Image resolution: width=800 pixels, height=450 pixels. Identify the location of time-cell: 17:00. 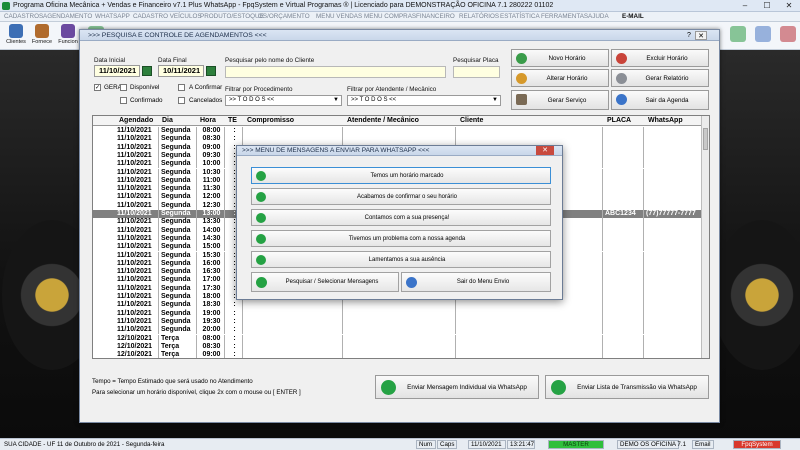
(211, 280).